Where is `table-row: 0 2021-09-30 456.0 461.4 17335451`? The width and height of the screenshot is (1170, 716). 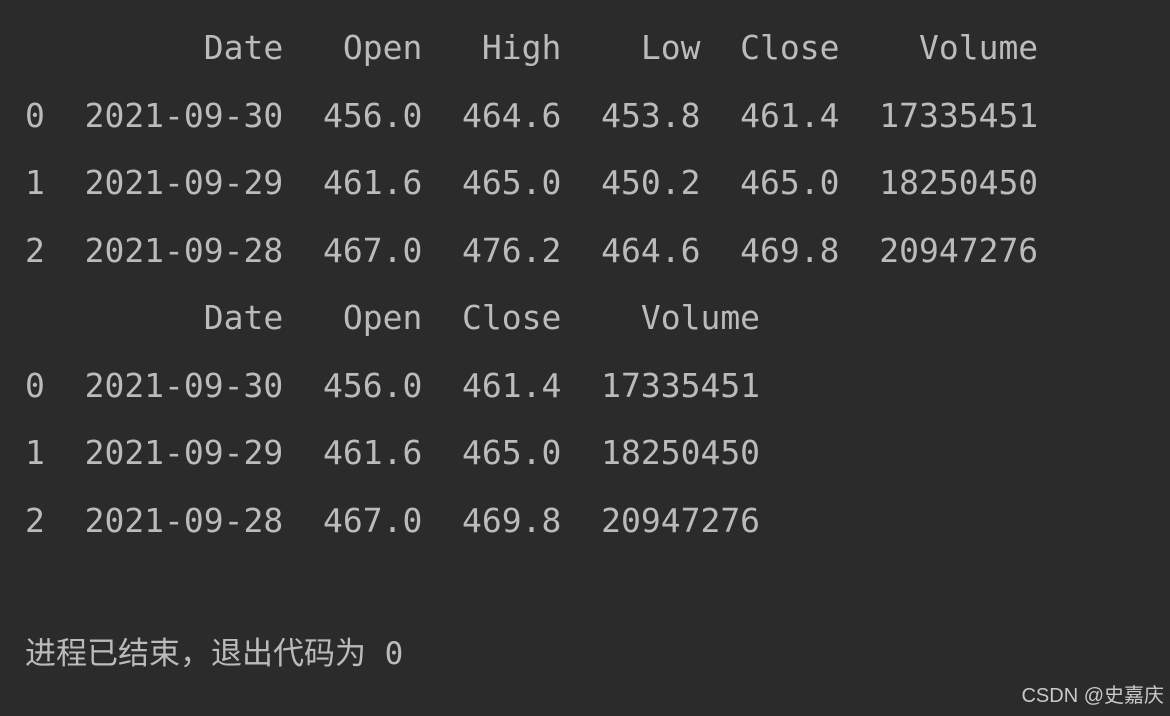
table-row: 0 2021-09-30 456.0 461.4 17335451 is located at coordinates (531, 386).